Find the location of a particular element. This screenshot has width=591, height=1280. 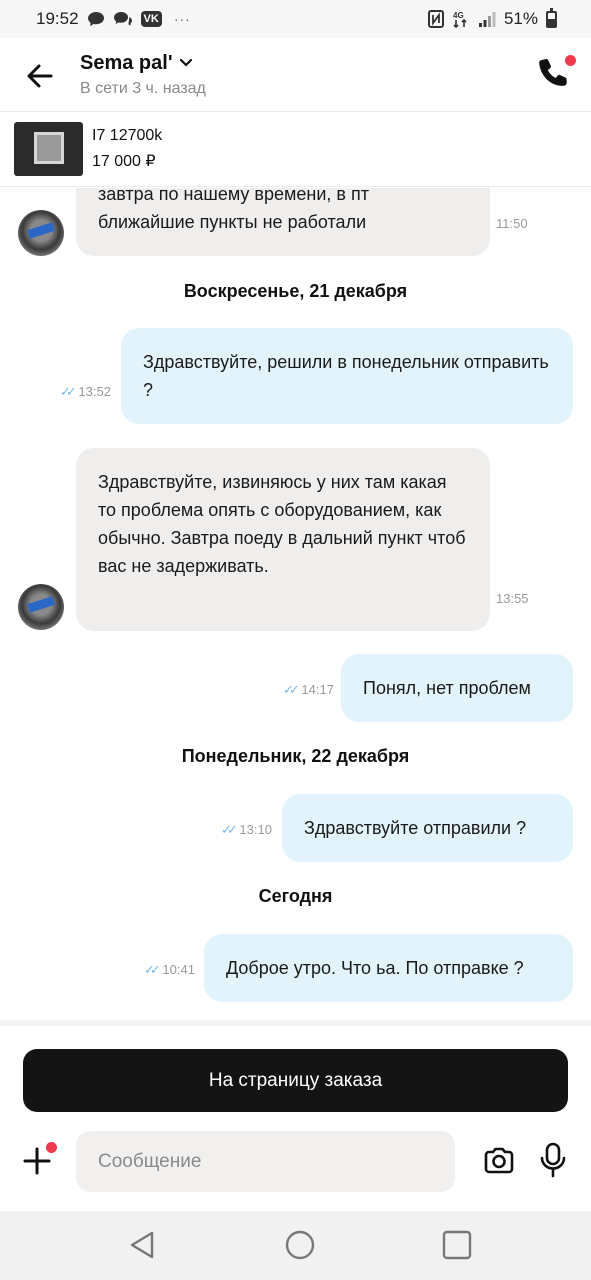

chat-header: Sema pal' В сети 3 ч. назад is located at coordinates (295, 75).